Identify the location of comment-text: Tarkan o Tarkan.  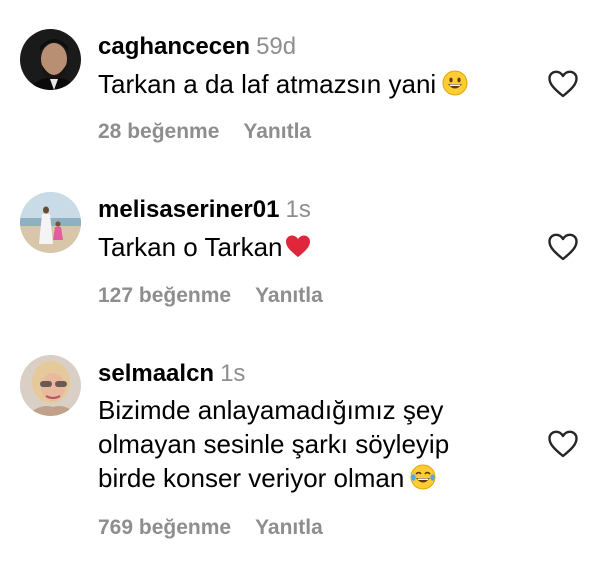
(308, 248).